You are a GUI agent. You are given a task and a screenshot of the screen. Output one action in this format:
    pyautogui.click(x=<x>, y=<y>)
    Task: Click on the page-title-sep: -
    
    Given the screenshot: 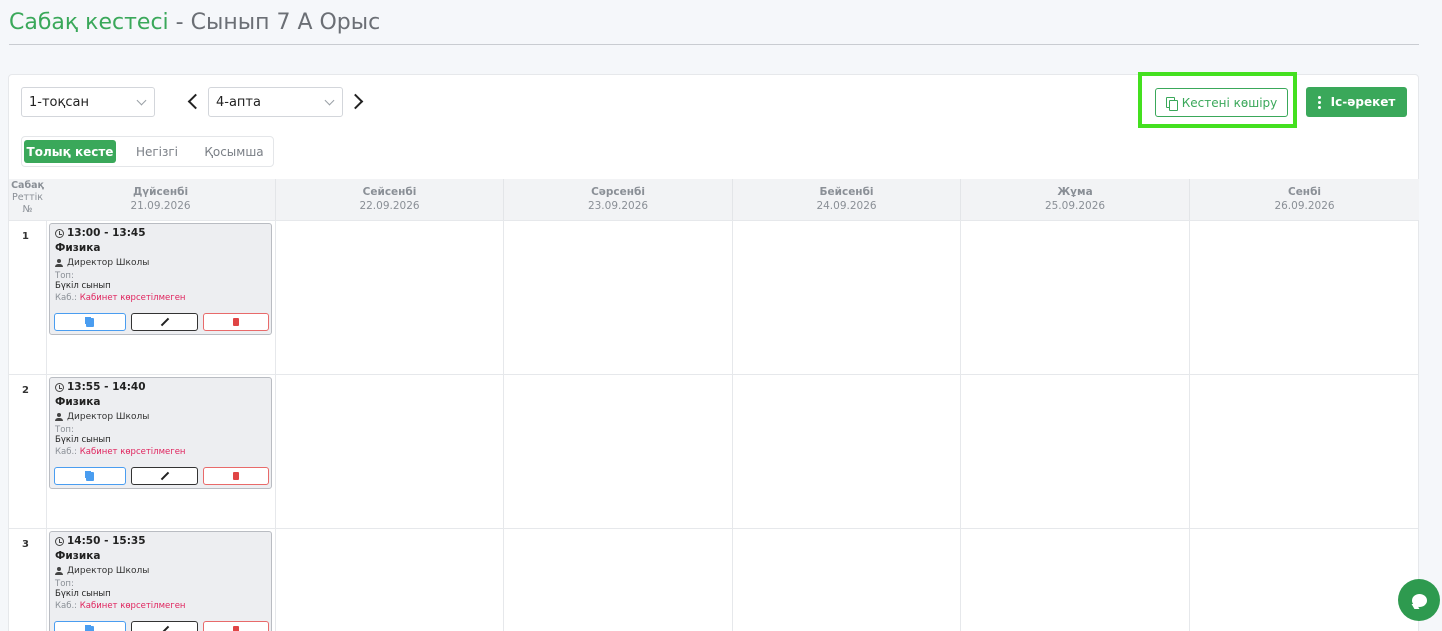 What is the action you would take?
    pyautogui.click(x=179, y=22)
    